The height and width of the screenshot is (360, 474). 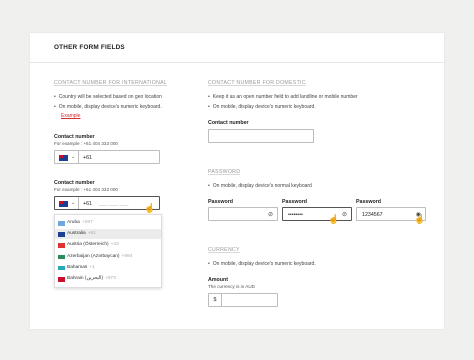 What do you see at coordinates (108, 223) in the screenshot?
I see `country-option: Aruba +297` at bounding box center [108, 223].